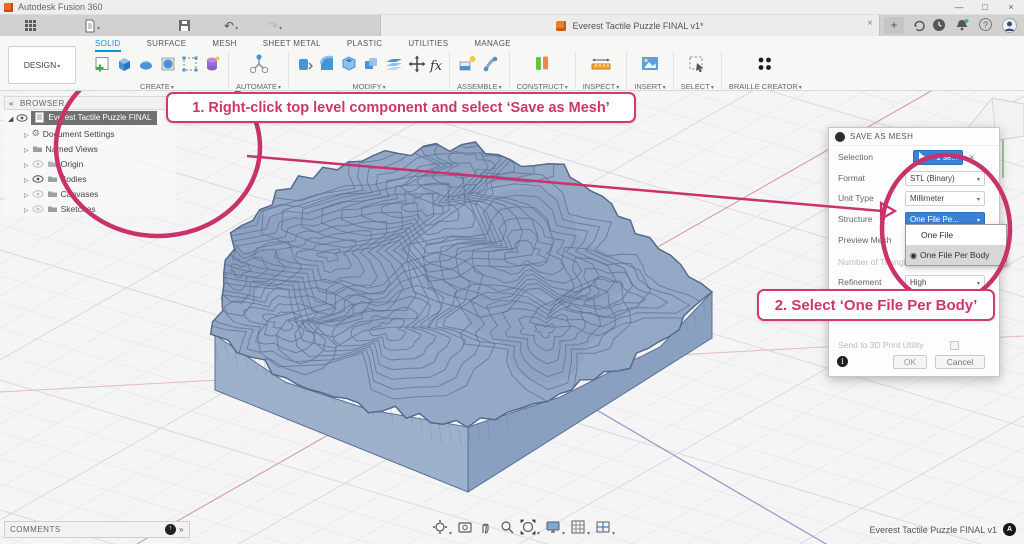  Describe the element at coordinates (697, 66) in the screenshot. I see `select-icon` at that location.